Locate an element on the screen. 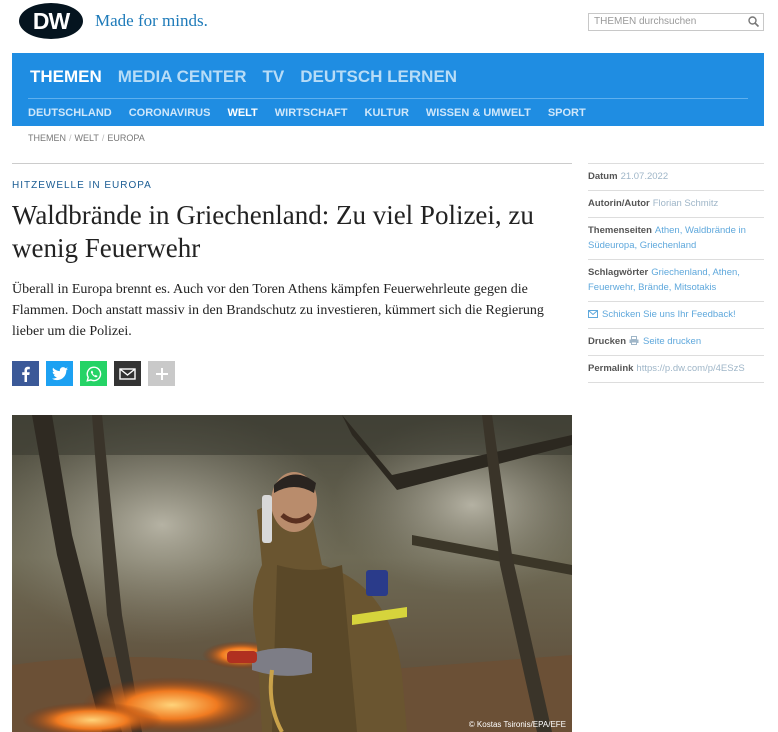 The height and width of the screenshot is (732, 778). breadcrumb-item: WELT is located at coordinates (87, 138).